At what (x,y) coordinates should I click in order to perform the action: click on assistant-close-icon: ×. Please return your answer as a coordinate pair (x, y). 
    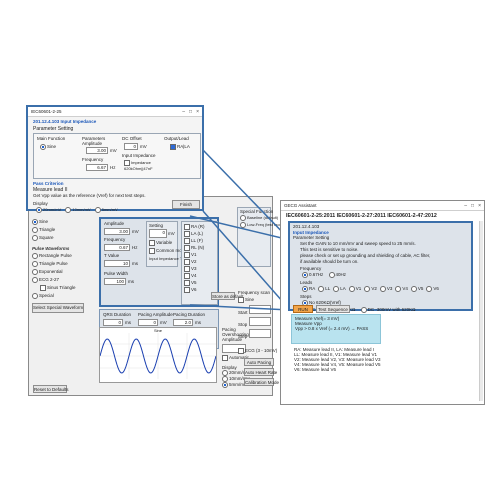
    Looking at the image, I should click on (479, 206).